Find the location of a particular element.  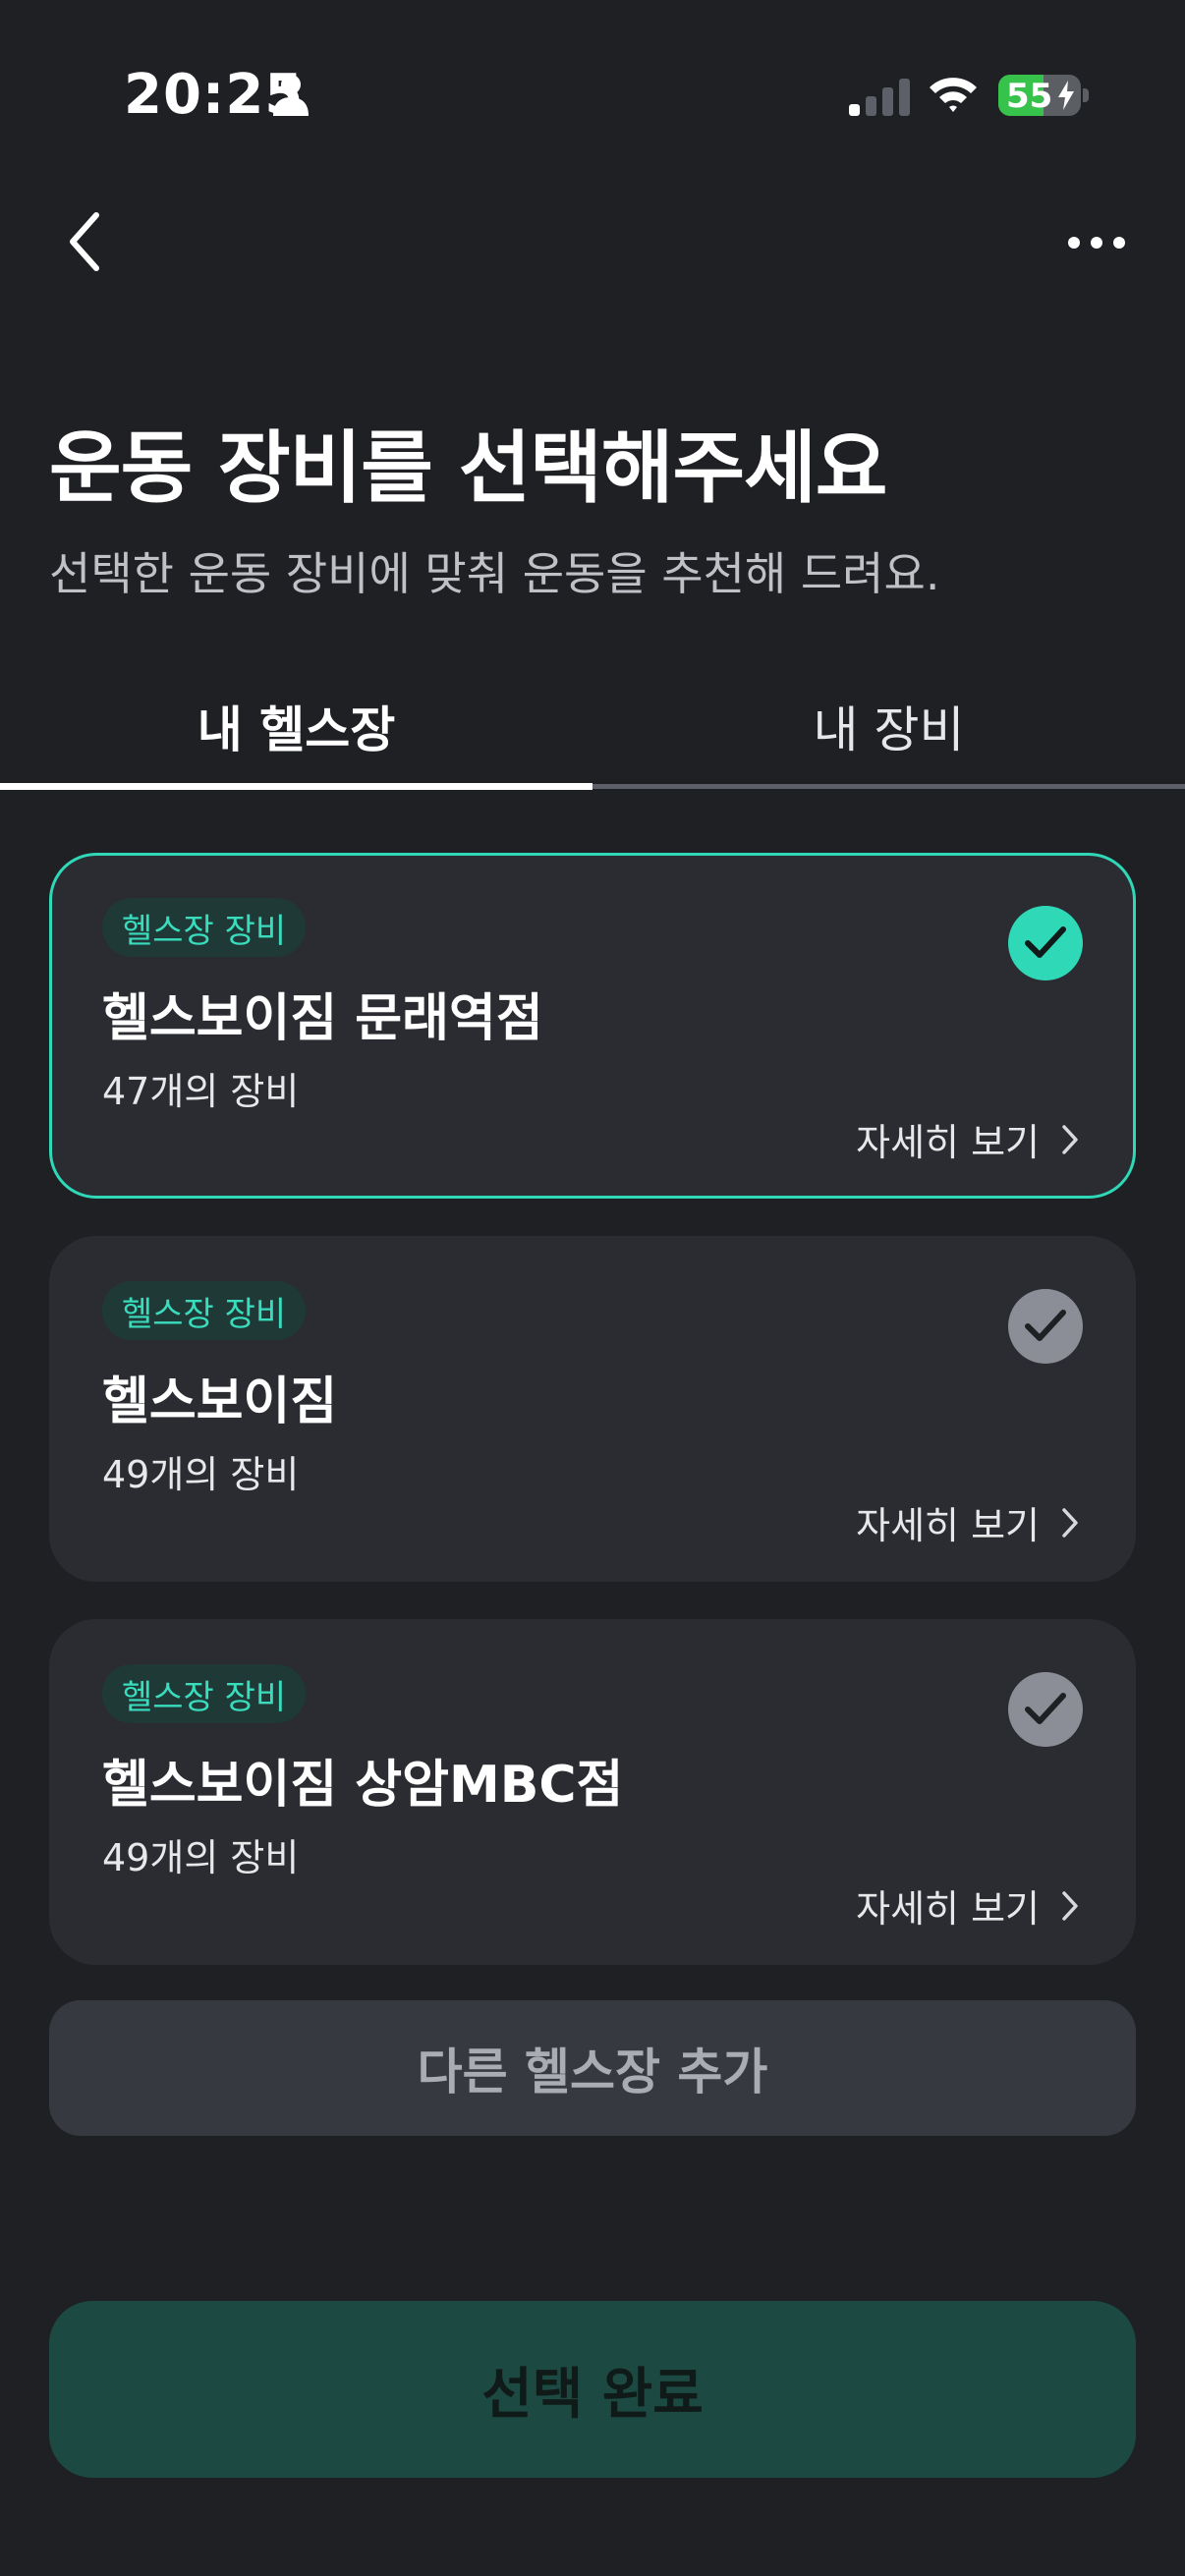

gym-card: 헬스장 장비 헬스보이짐 상암MBC점 49개의 장비 자세히 보기 is located at coordinates (592, 1792).